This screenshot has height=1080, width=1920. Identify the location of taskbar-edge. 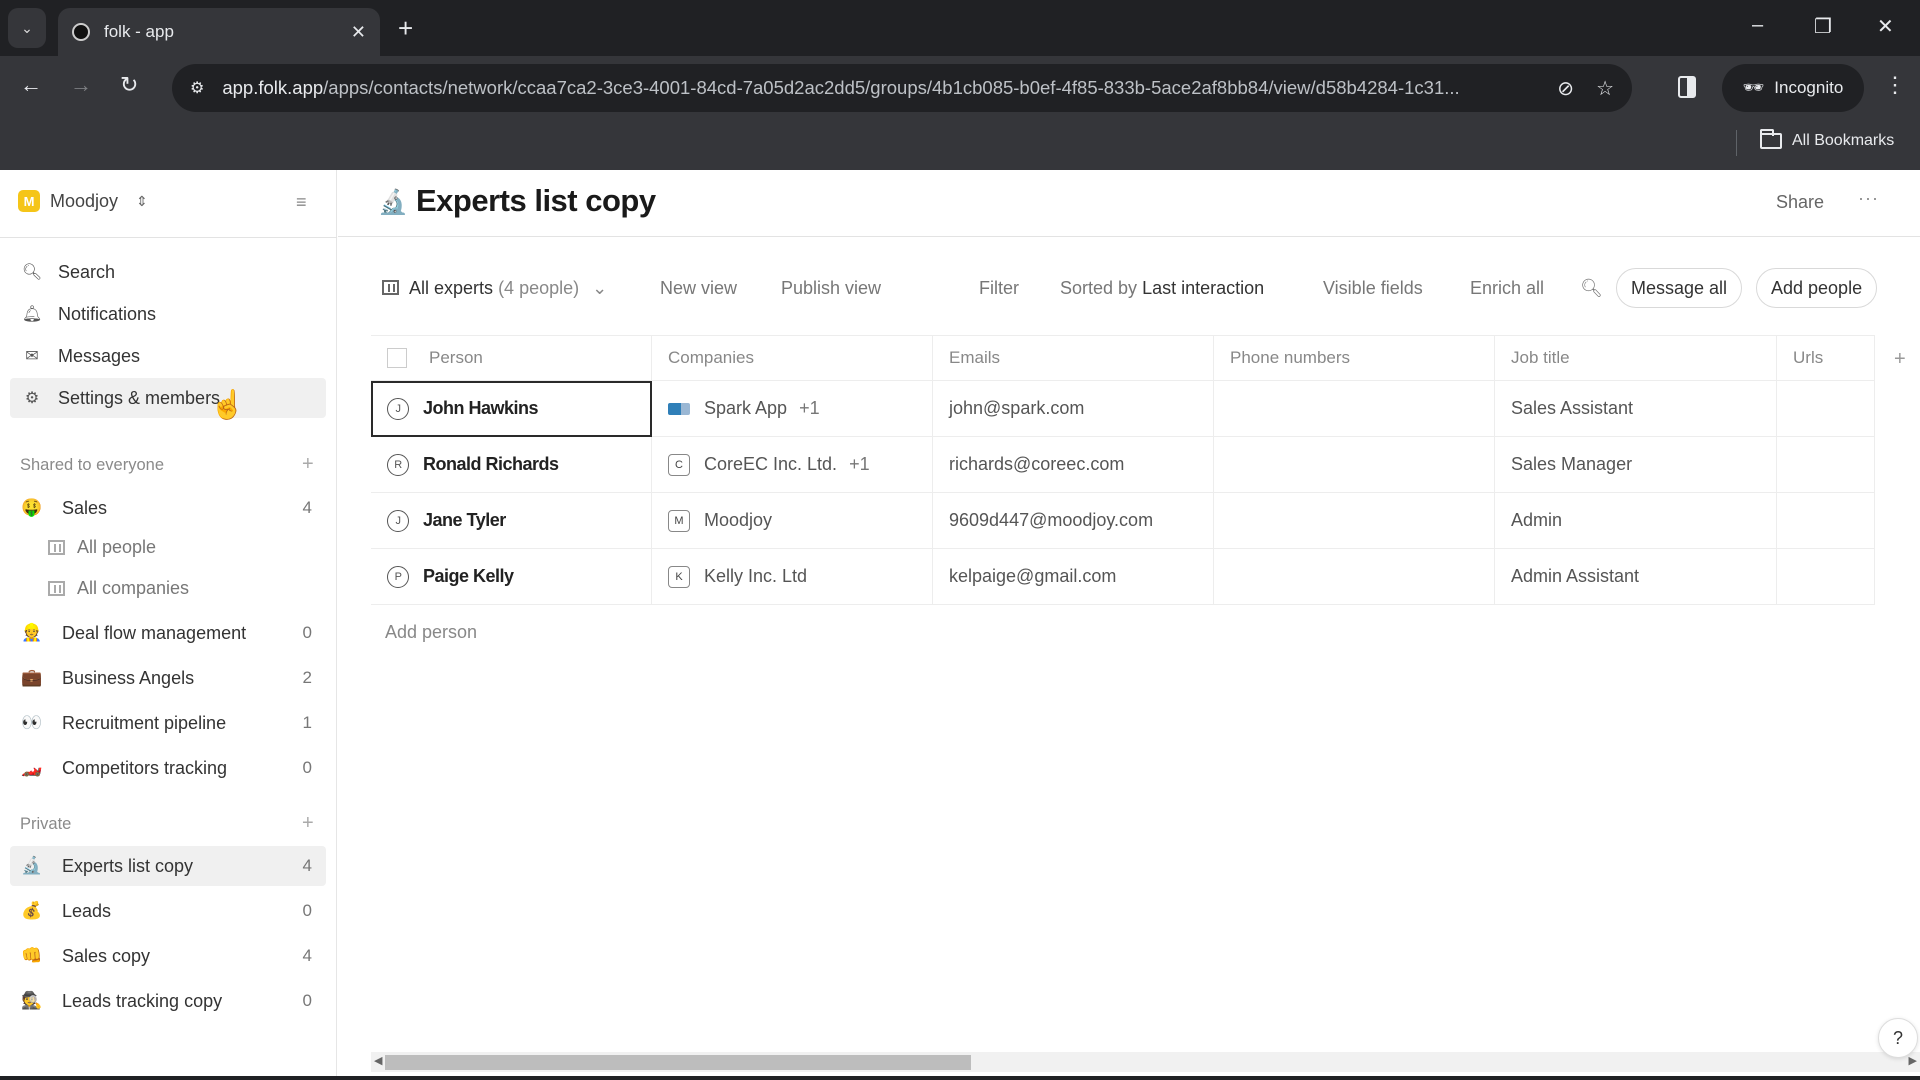
(960, 1078).